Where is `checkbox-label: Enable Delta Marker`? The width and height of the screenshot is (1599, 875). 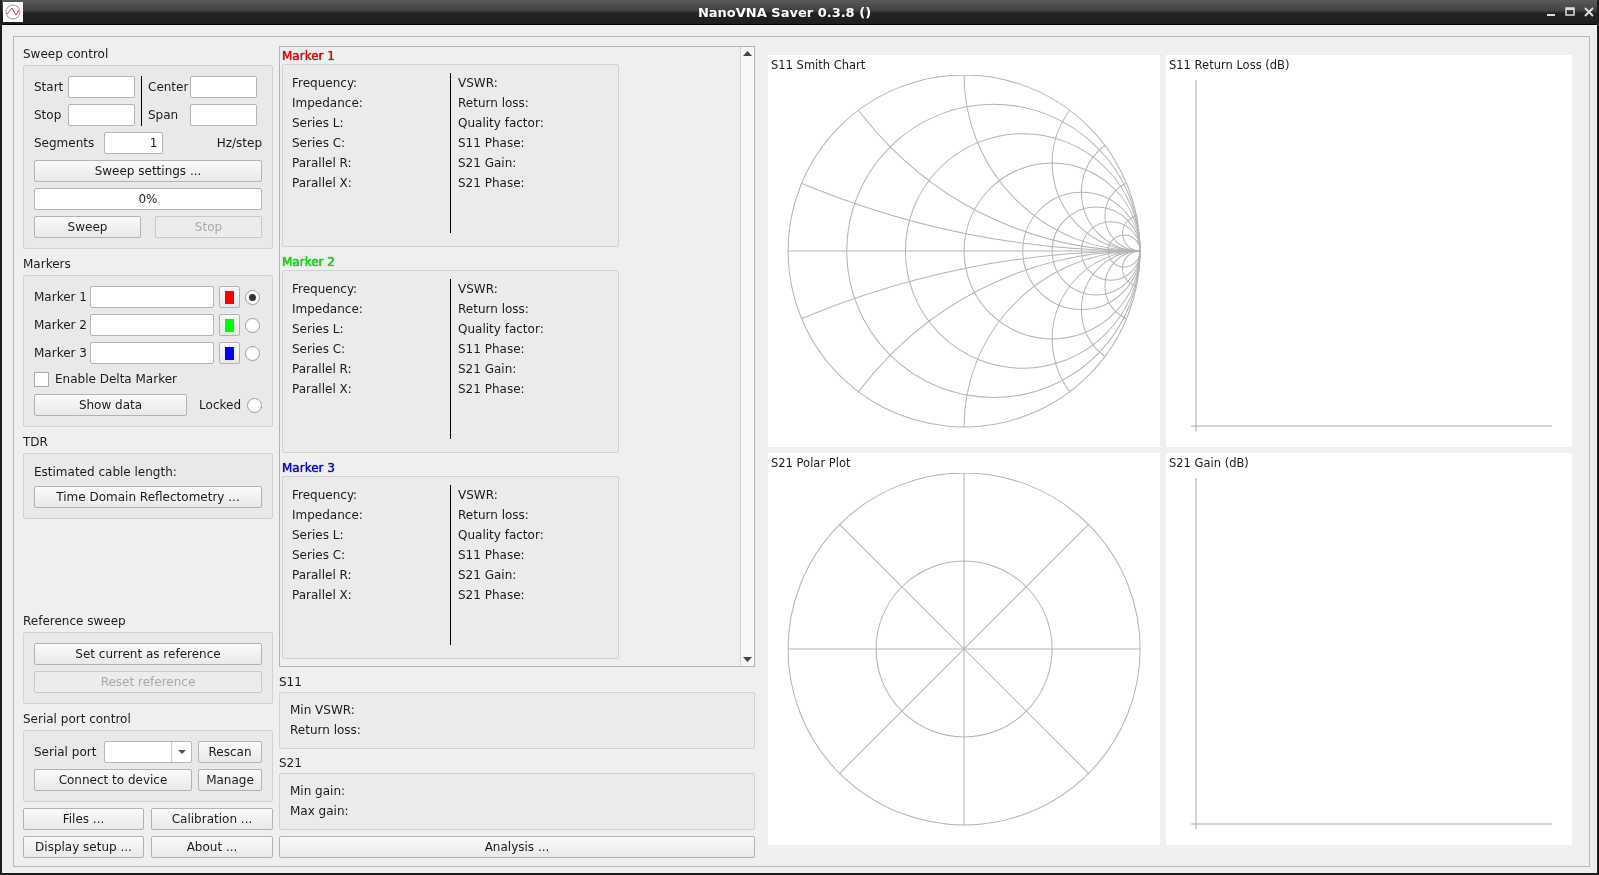
checkbox-label: Enable Delta Marker is located at coordinates (116, 379).